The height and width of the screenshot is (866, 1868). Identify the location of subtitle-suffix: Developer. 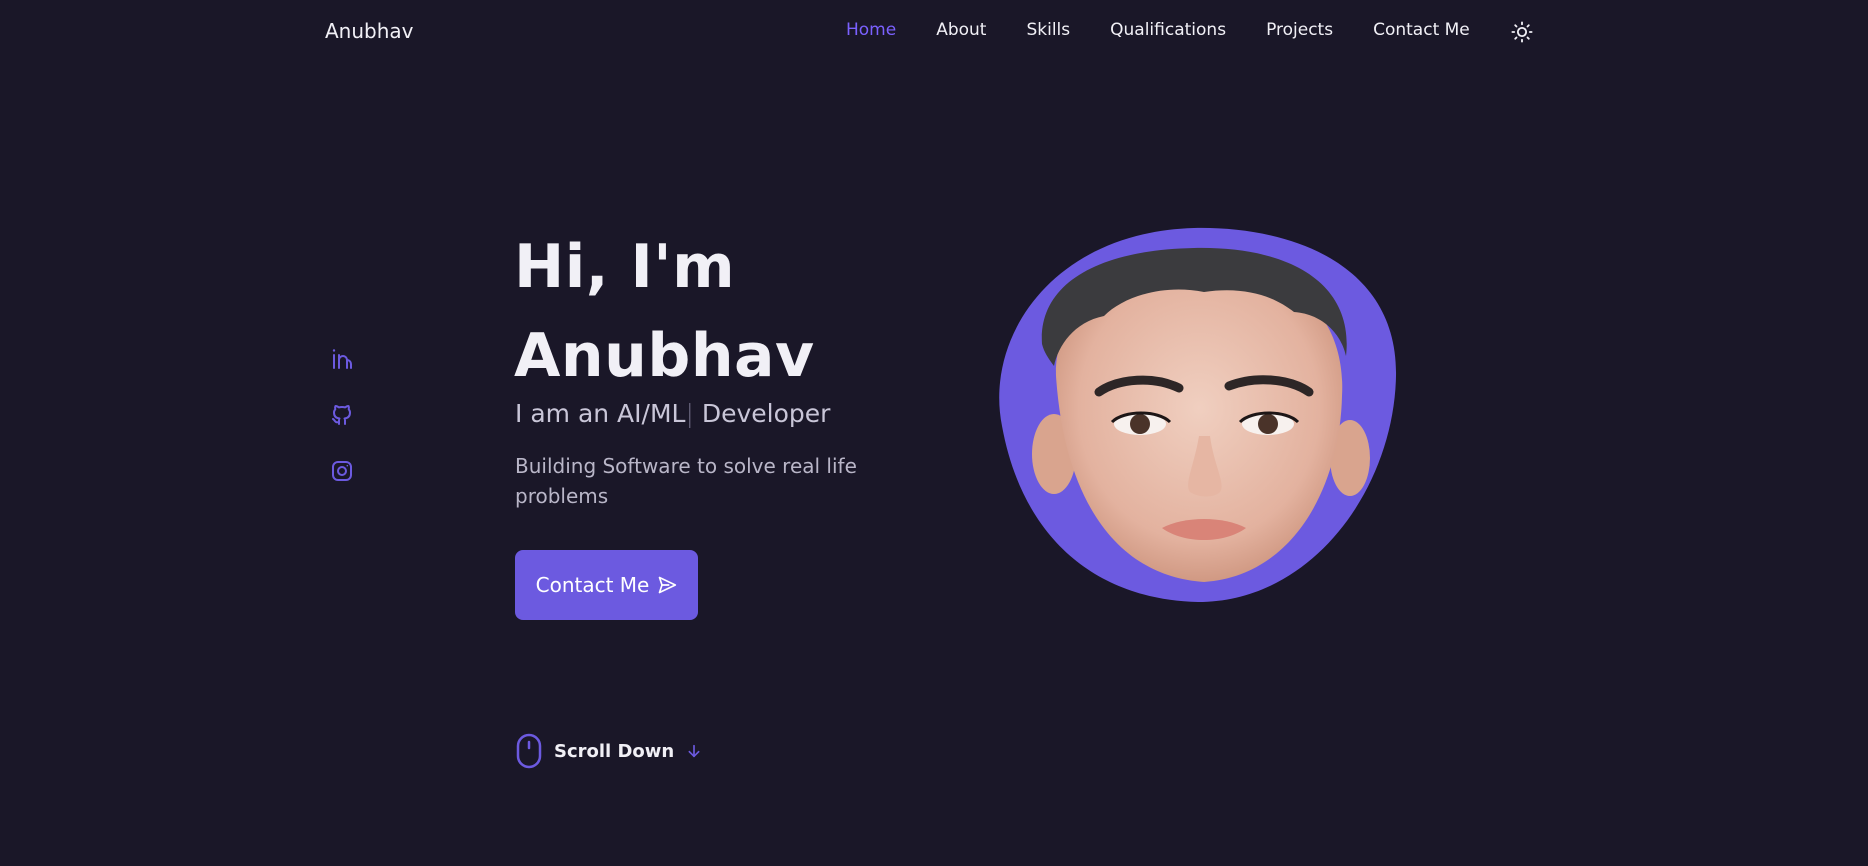
(762, 413).